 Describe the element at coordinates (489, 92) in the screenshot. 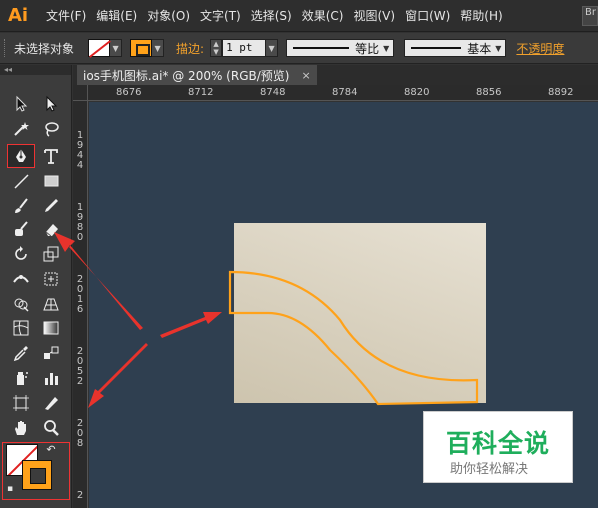

I see `ruler-tick-label: 8856` at that location.